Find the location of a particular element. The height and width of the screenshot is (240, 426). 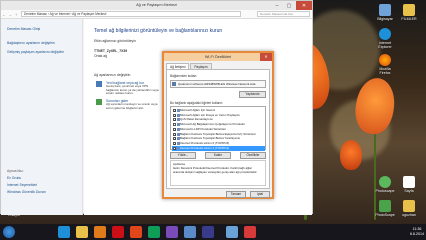

window-title: Ağ ve Paylaşım Merkezi is located at coordinates (156, 5).